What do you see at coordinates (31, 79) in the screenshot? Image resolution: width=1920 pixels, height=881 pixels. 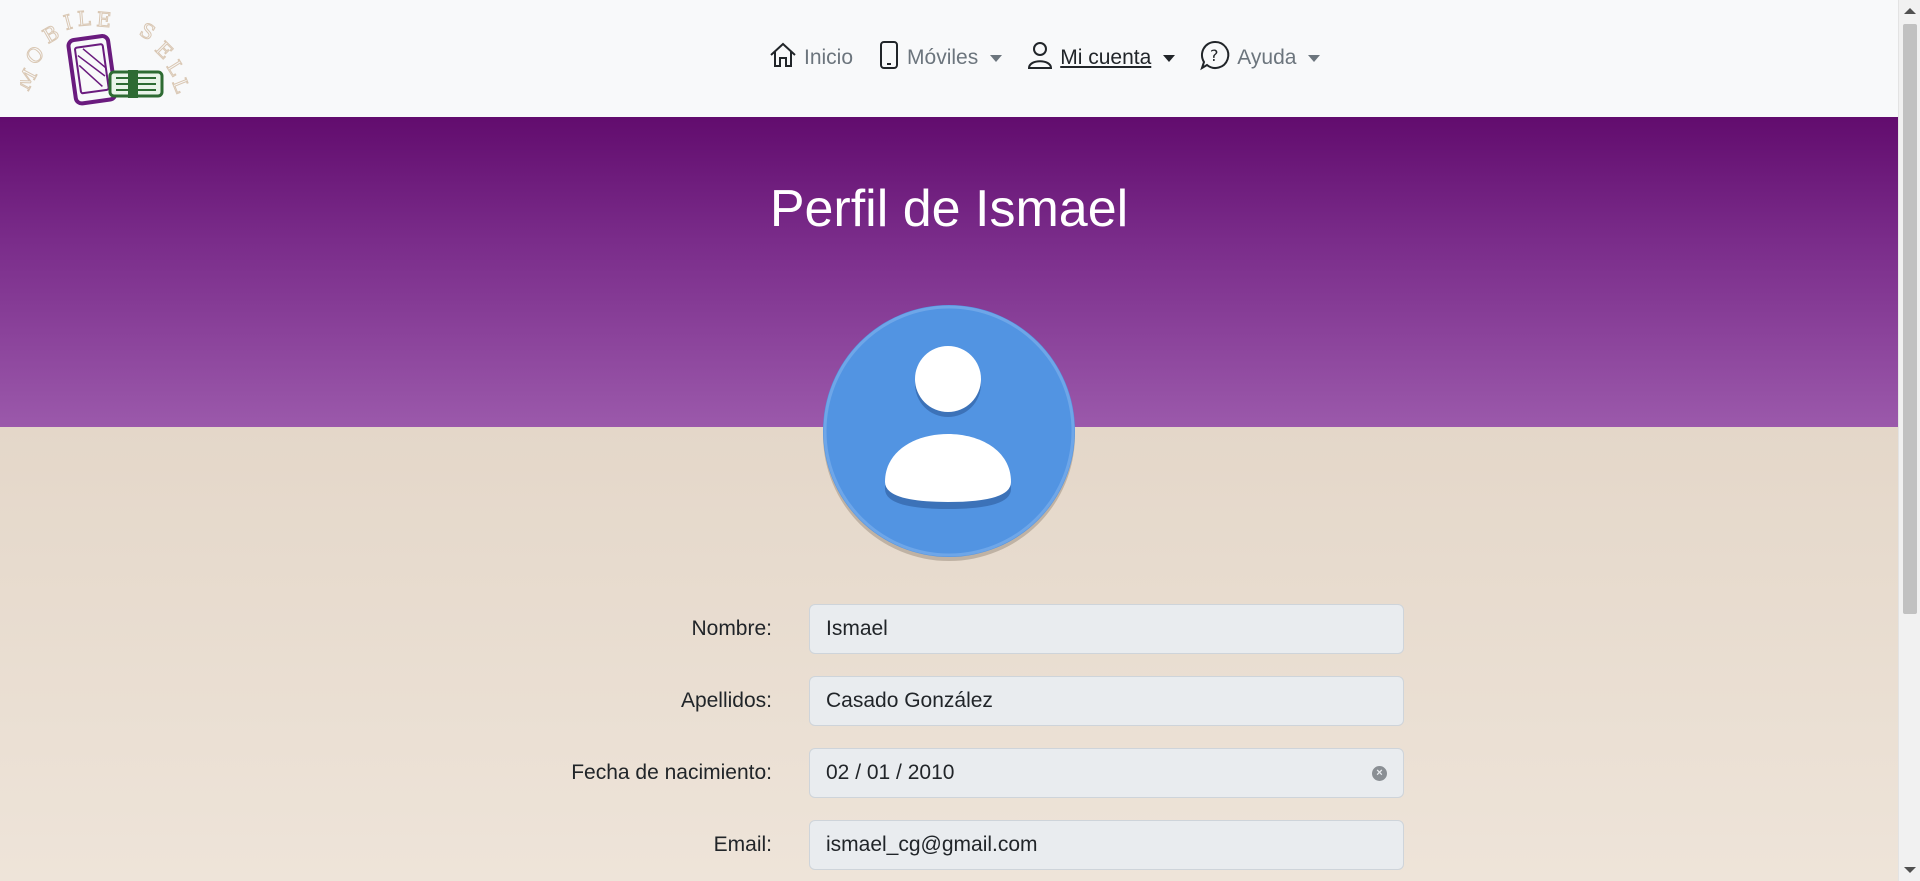 I see `svg-text: M` at bounding box center [31, 79].